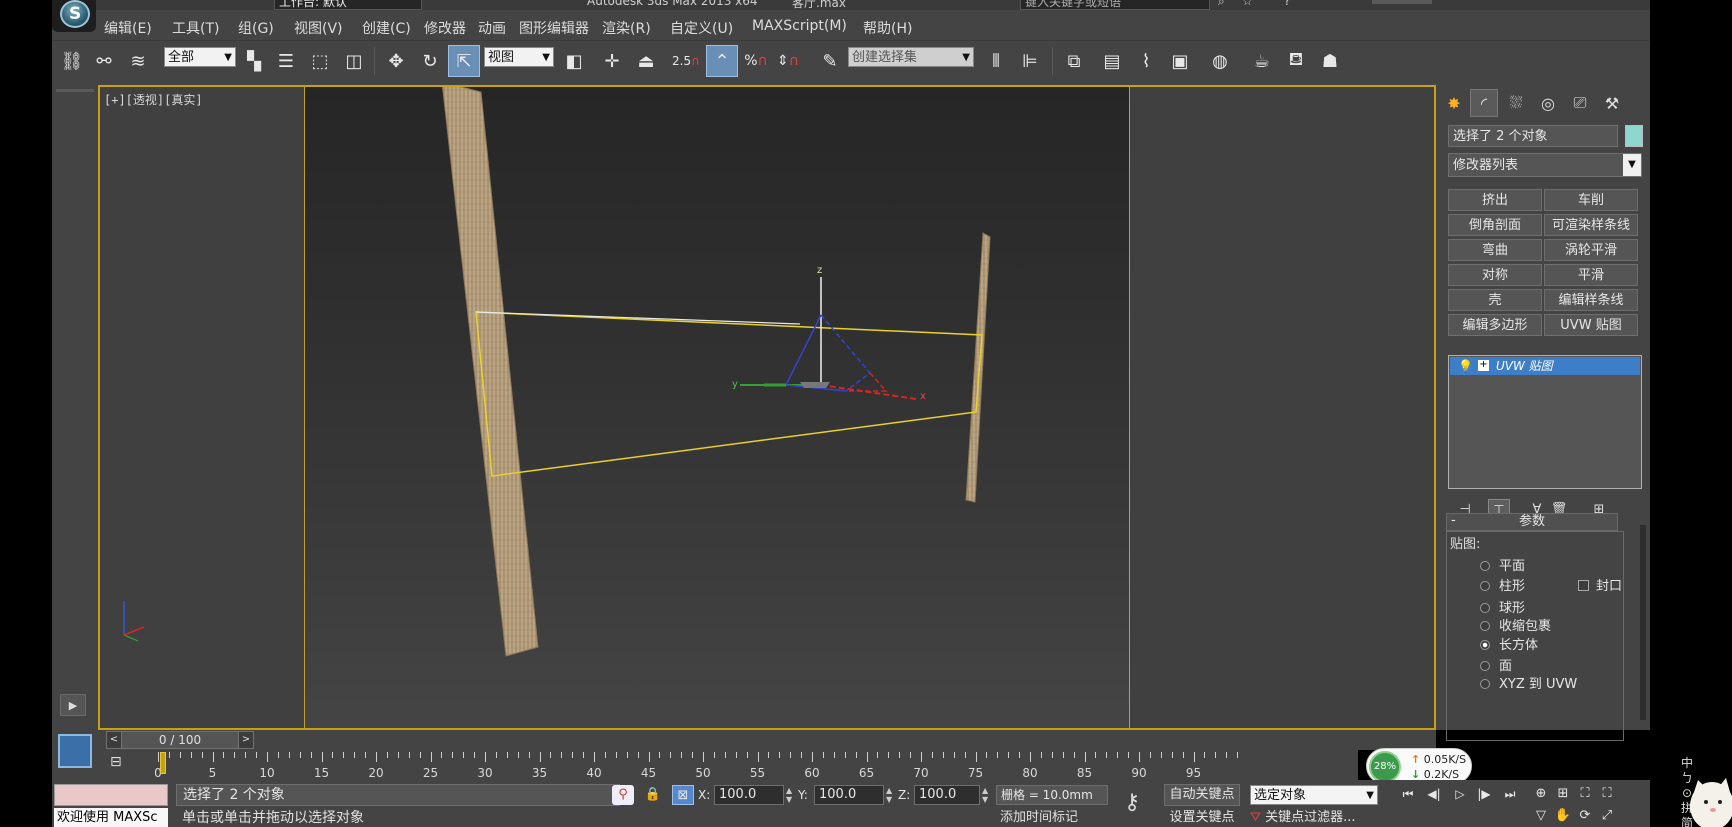 This screenshot has width=1732, height=827. What do you see at coordinates (1509, 643) in the screenshot?
I see `mapping-option-box: 长方体` at bounding box center [1509, 643].